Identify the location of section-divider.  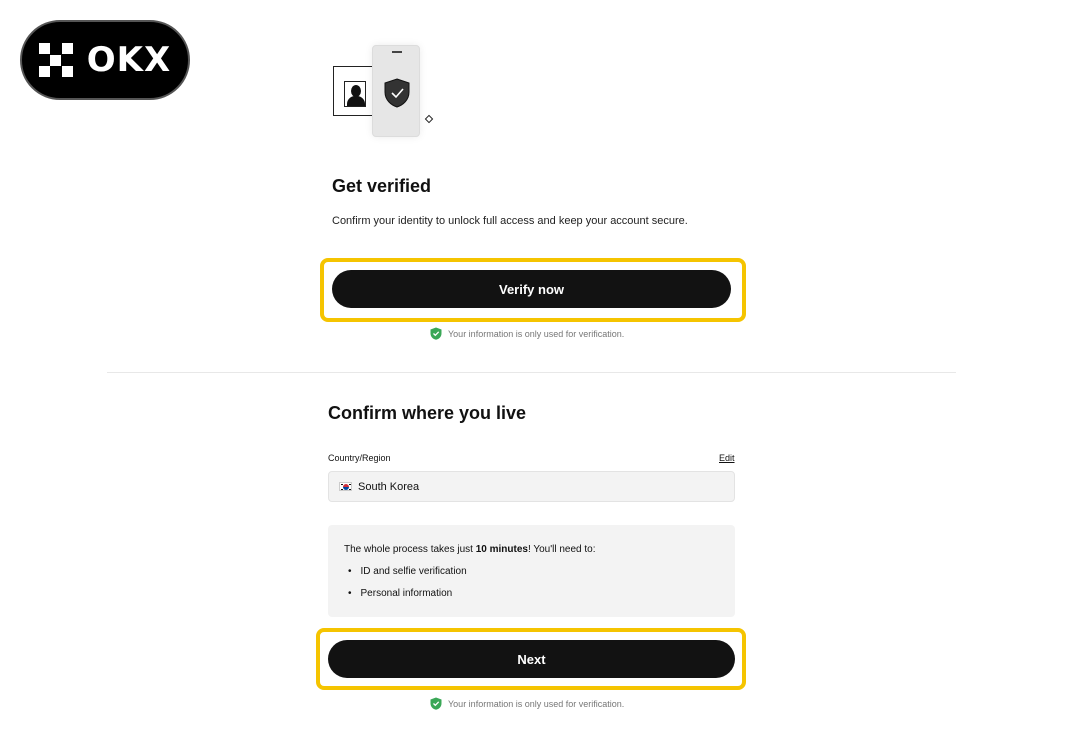
(531, 372).